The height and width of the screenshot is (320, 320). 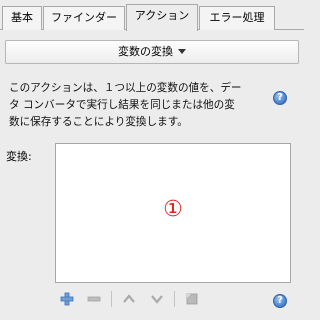 What do you see at coordinates (84, 18) in the screenshot?
I see `tab-finder: ファインダー` at bounding box center [84, 18].